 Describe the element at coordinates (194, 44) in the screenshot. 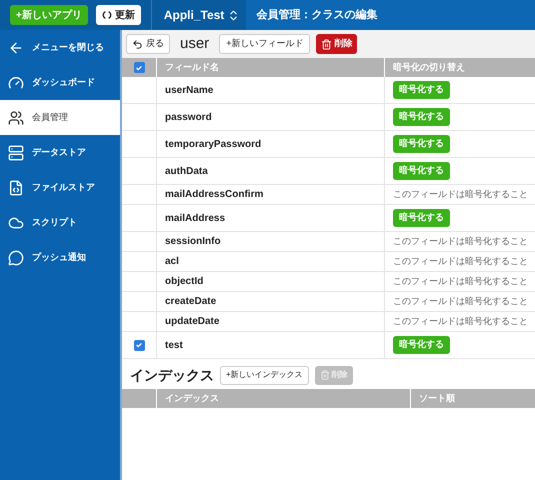

I see `class-title: user` at that location.